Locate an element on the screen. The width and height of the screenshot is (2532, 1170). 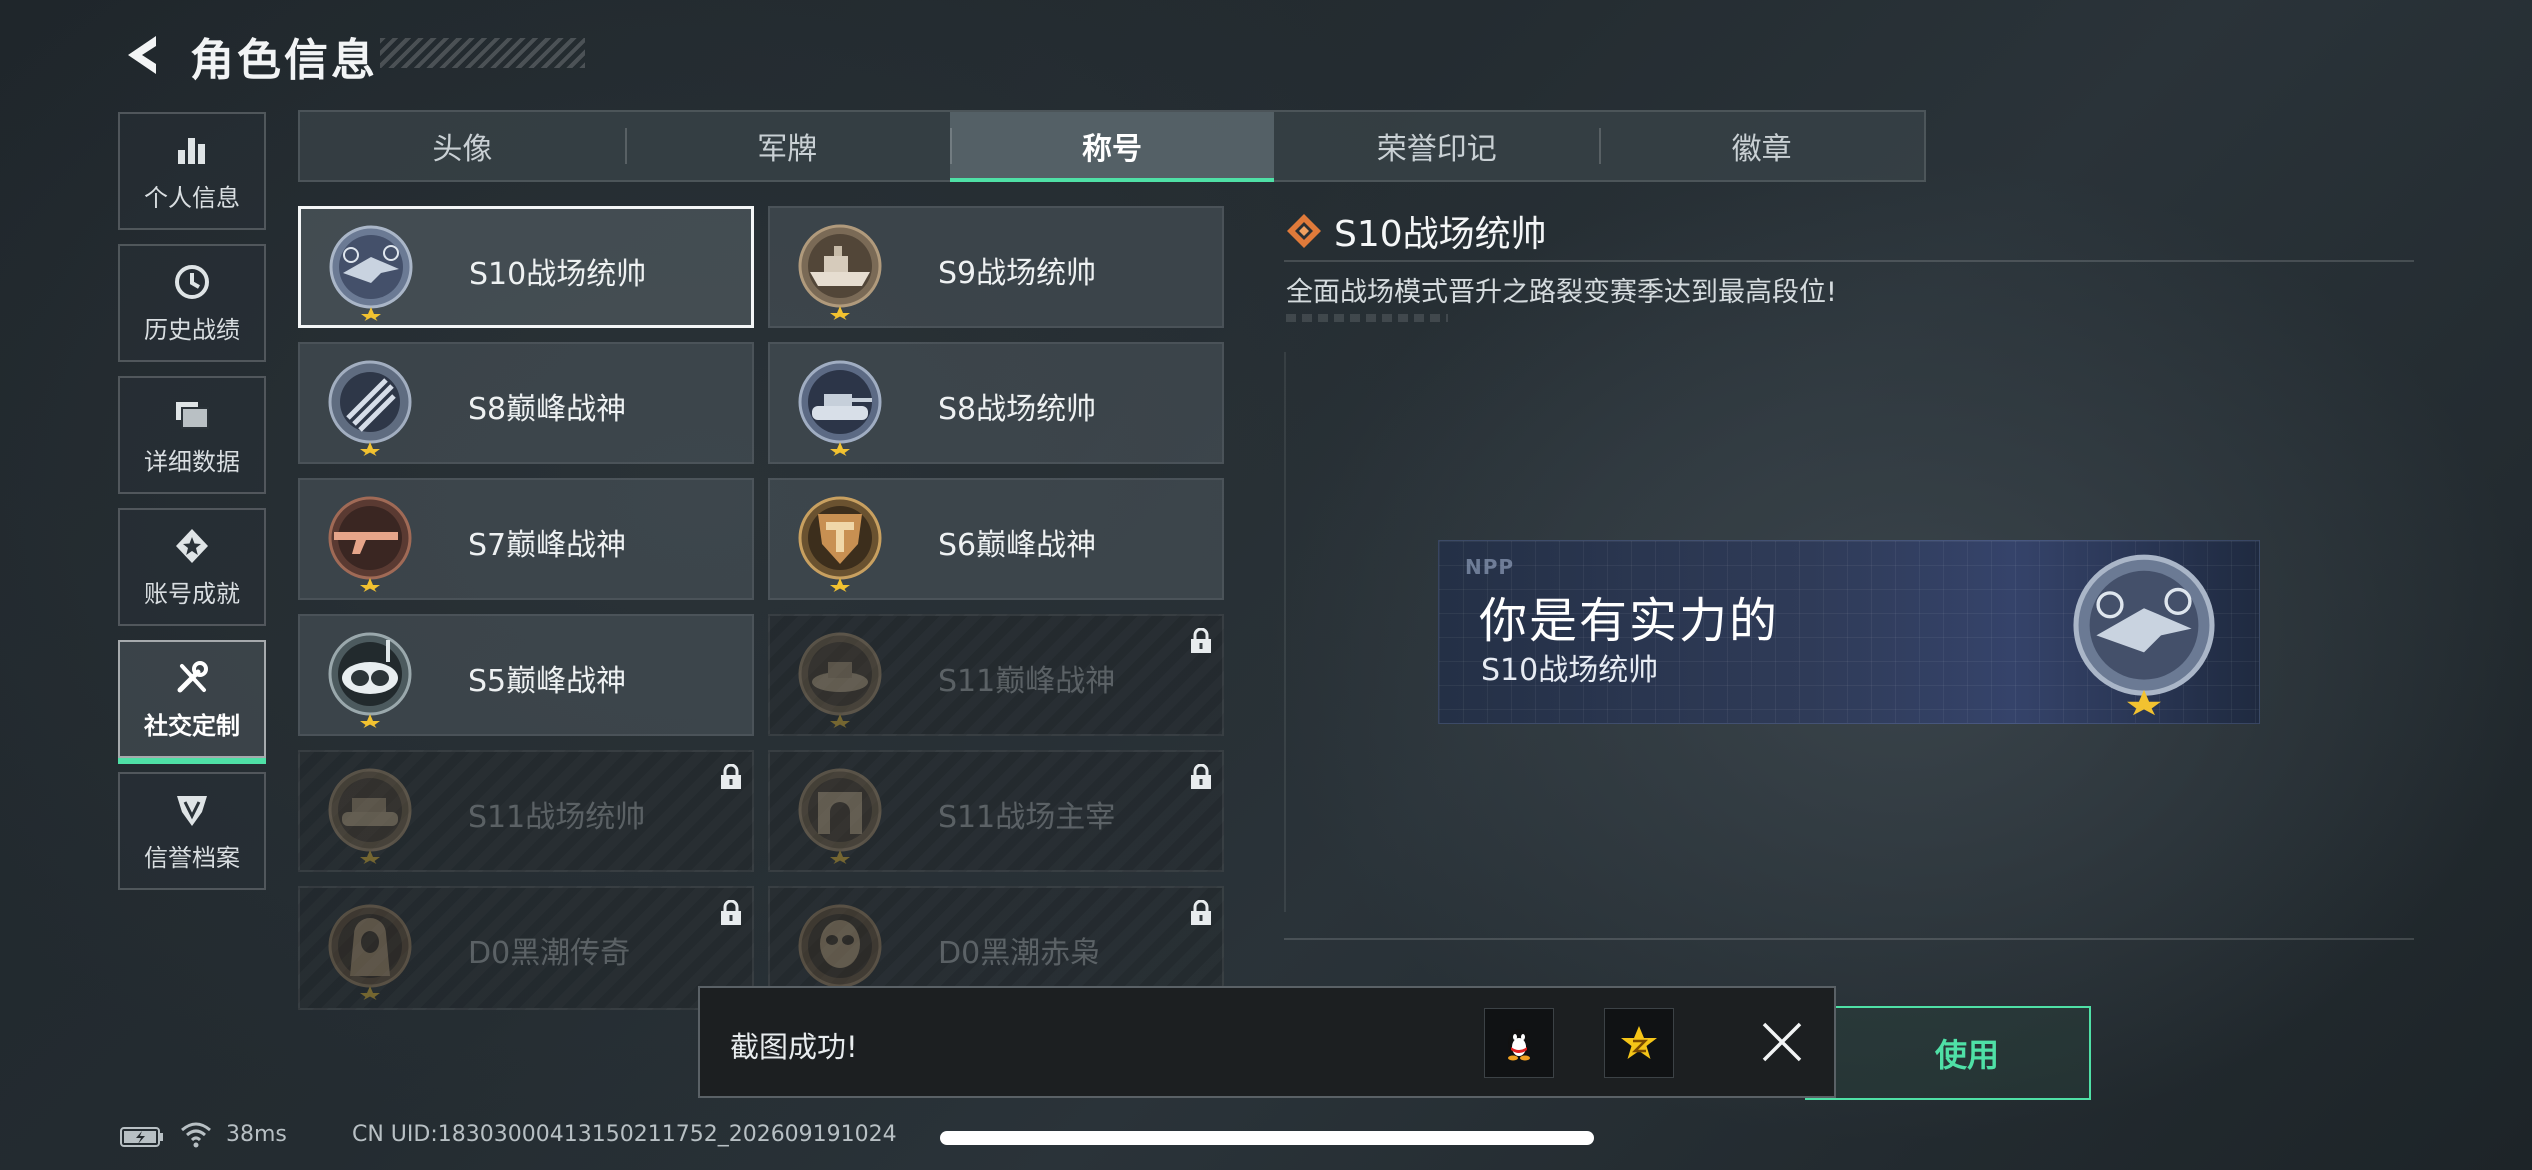
tab-title: 称号 is located at coordinates (1112, 147).